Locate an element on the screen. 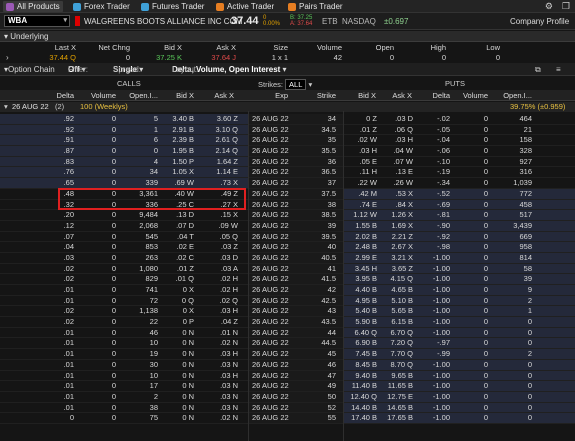  window-menu-icon: ❐ is located at coordinates (566, 6).